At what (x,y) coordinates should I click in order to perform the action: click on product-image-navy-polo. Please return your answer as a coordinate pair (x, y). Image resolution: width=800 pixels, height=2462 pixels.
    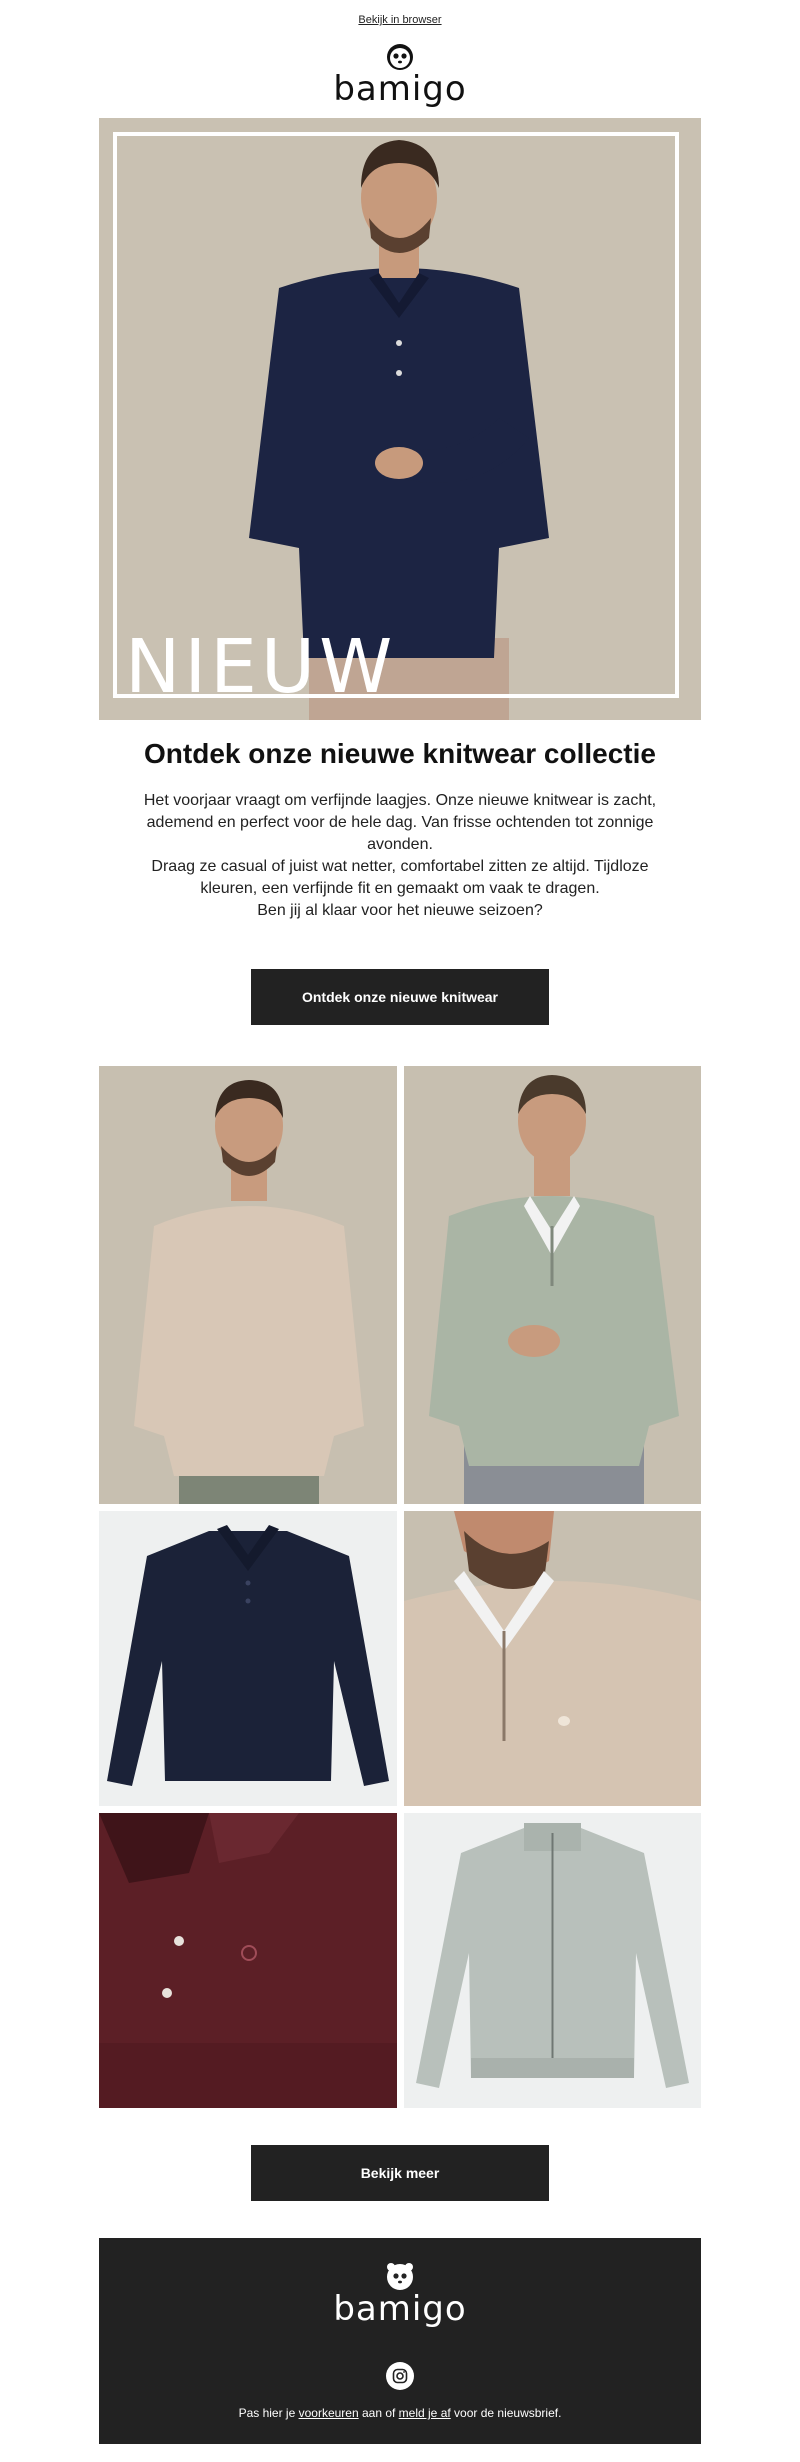
    Looking at the image, I should click on (248, 1658).